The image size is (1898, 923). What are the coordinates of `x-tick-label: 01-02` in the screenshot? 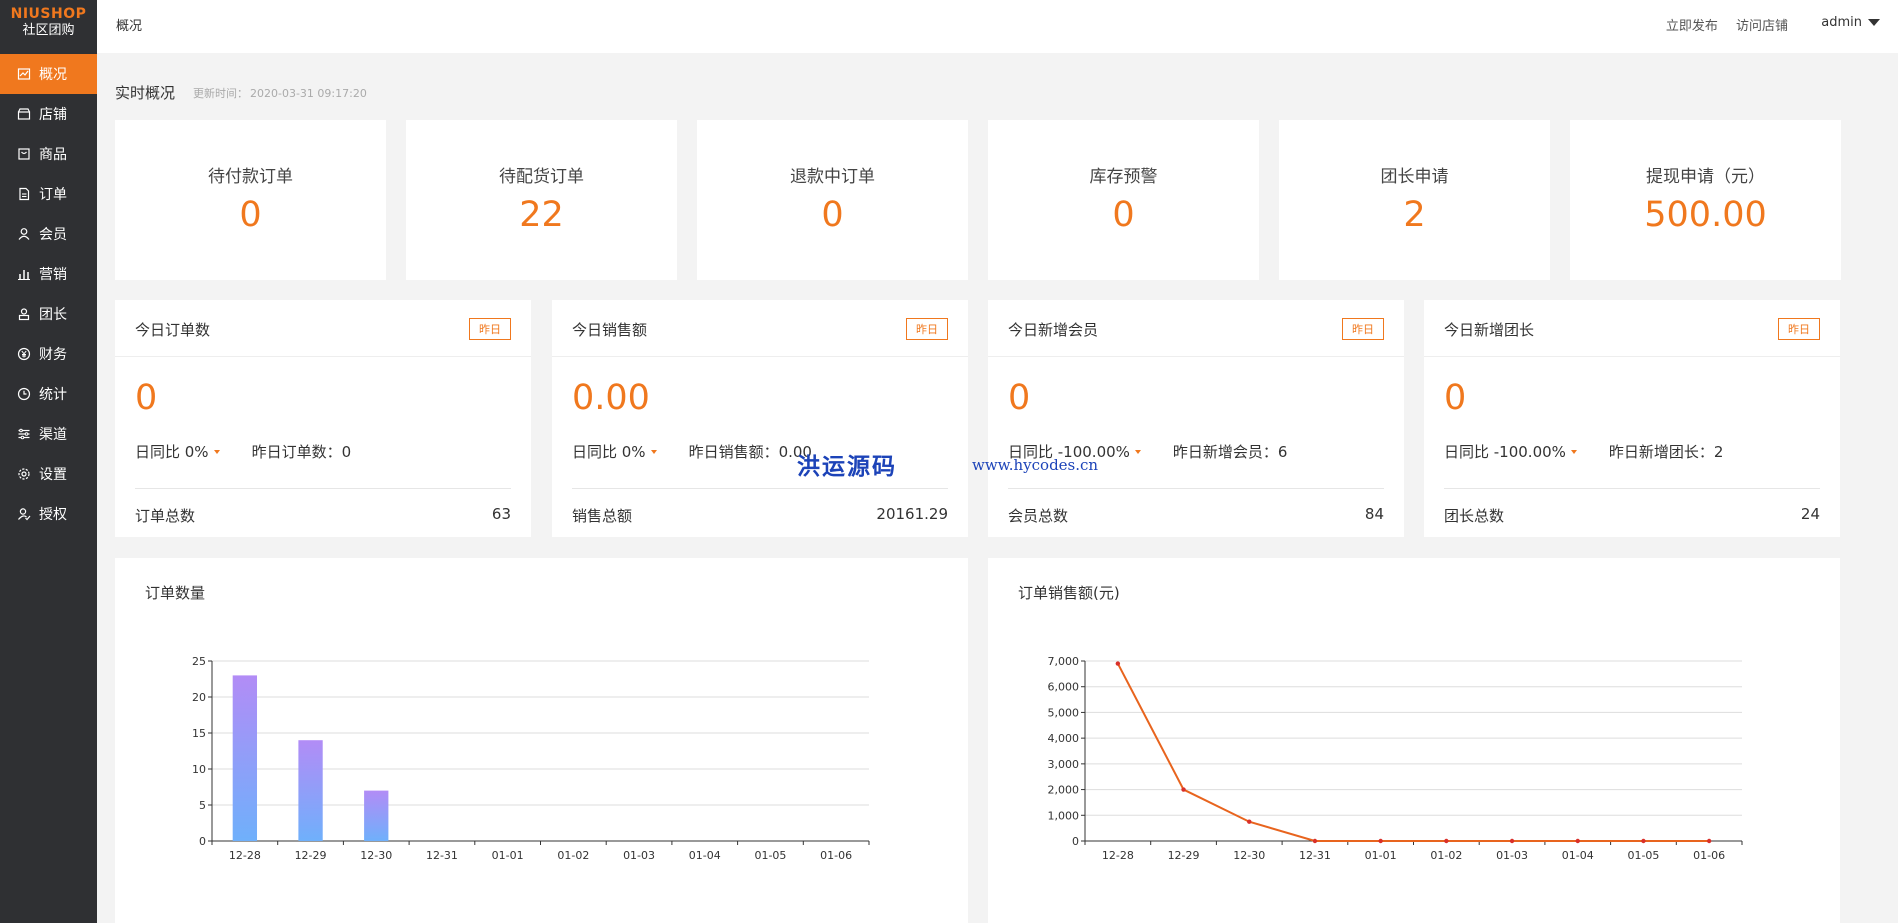 It's located at (573, 855).